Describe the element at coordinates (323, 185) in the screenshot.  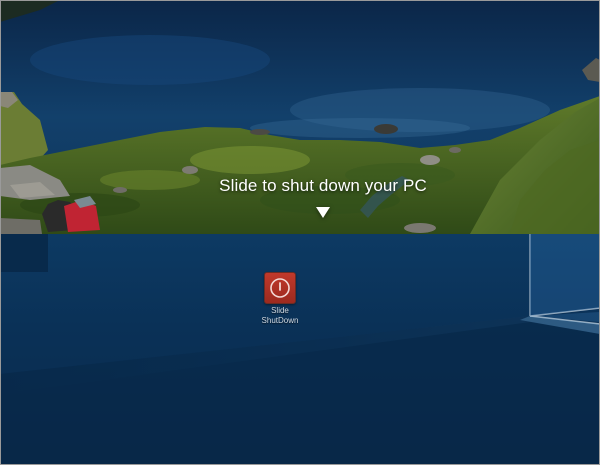
I see `slide-to-shutdown-text: Slide to shut down your PC` at that location.